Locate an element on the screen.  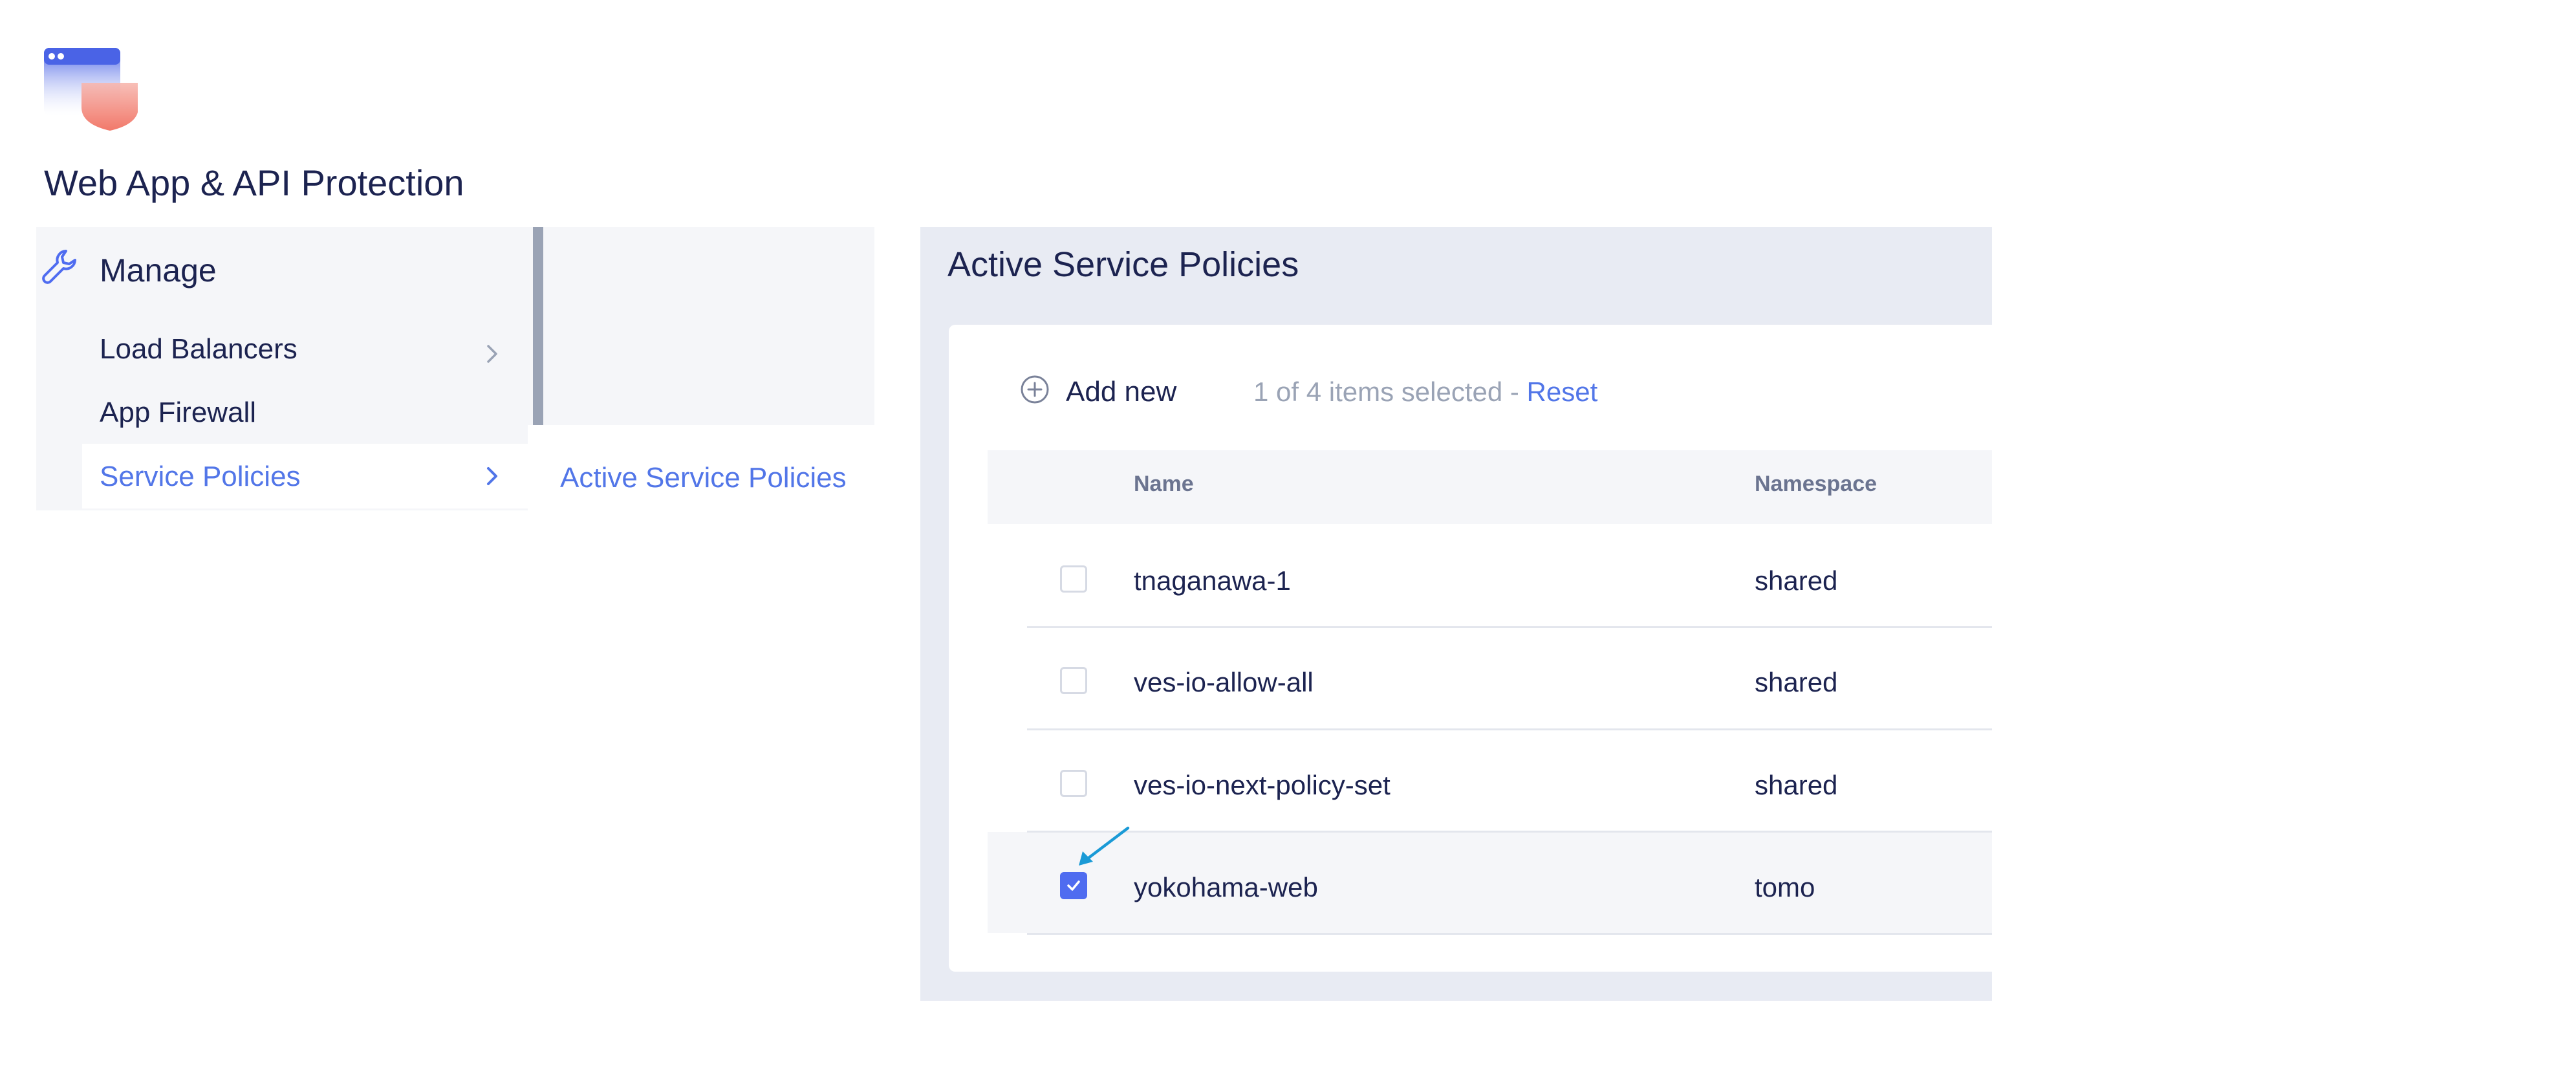
row-checkbox-checked is located at coordinates (1073, 886).